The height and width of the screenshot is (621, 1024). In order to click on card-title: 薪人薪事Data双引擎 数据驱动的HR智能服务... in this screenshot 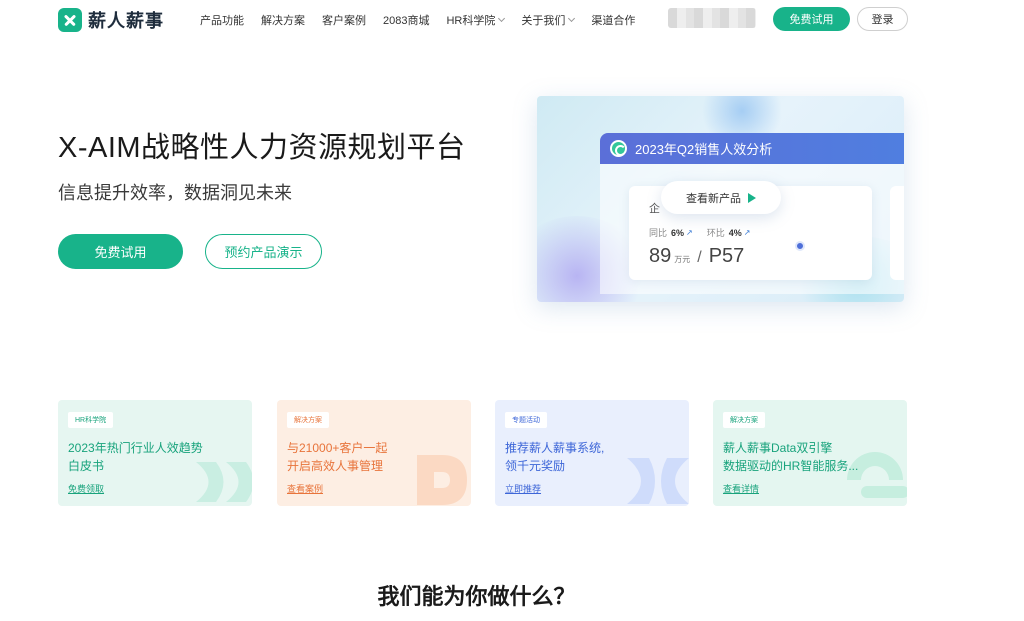, I will do `click(791, 457)`.